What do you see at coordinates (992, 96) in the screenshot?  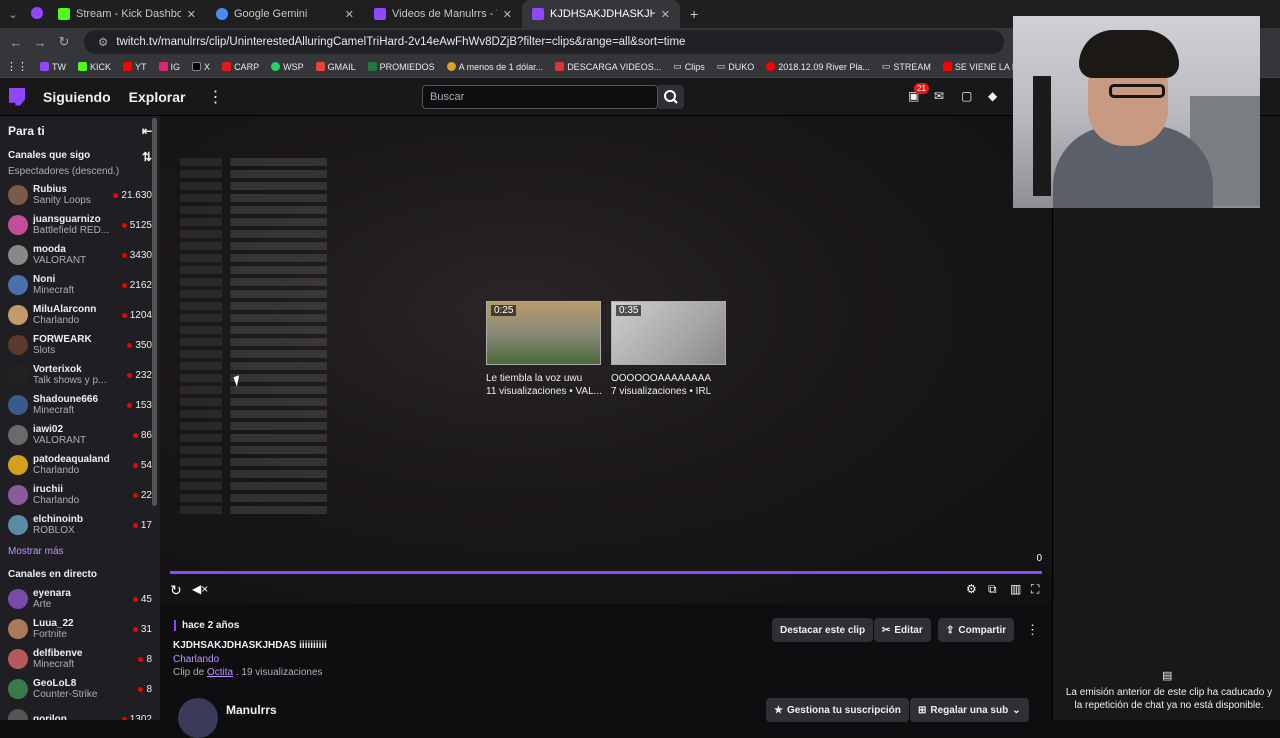 I see `bits-icon: ◆` at bounding box center [992, 96].